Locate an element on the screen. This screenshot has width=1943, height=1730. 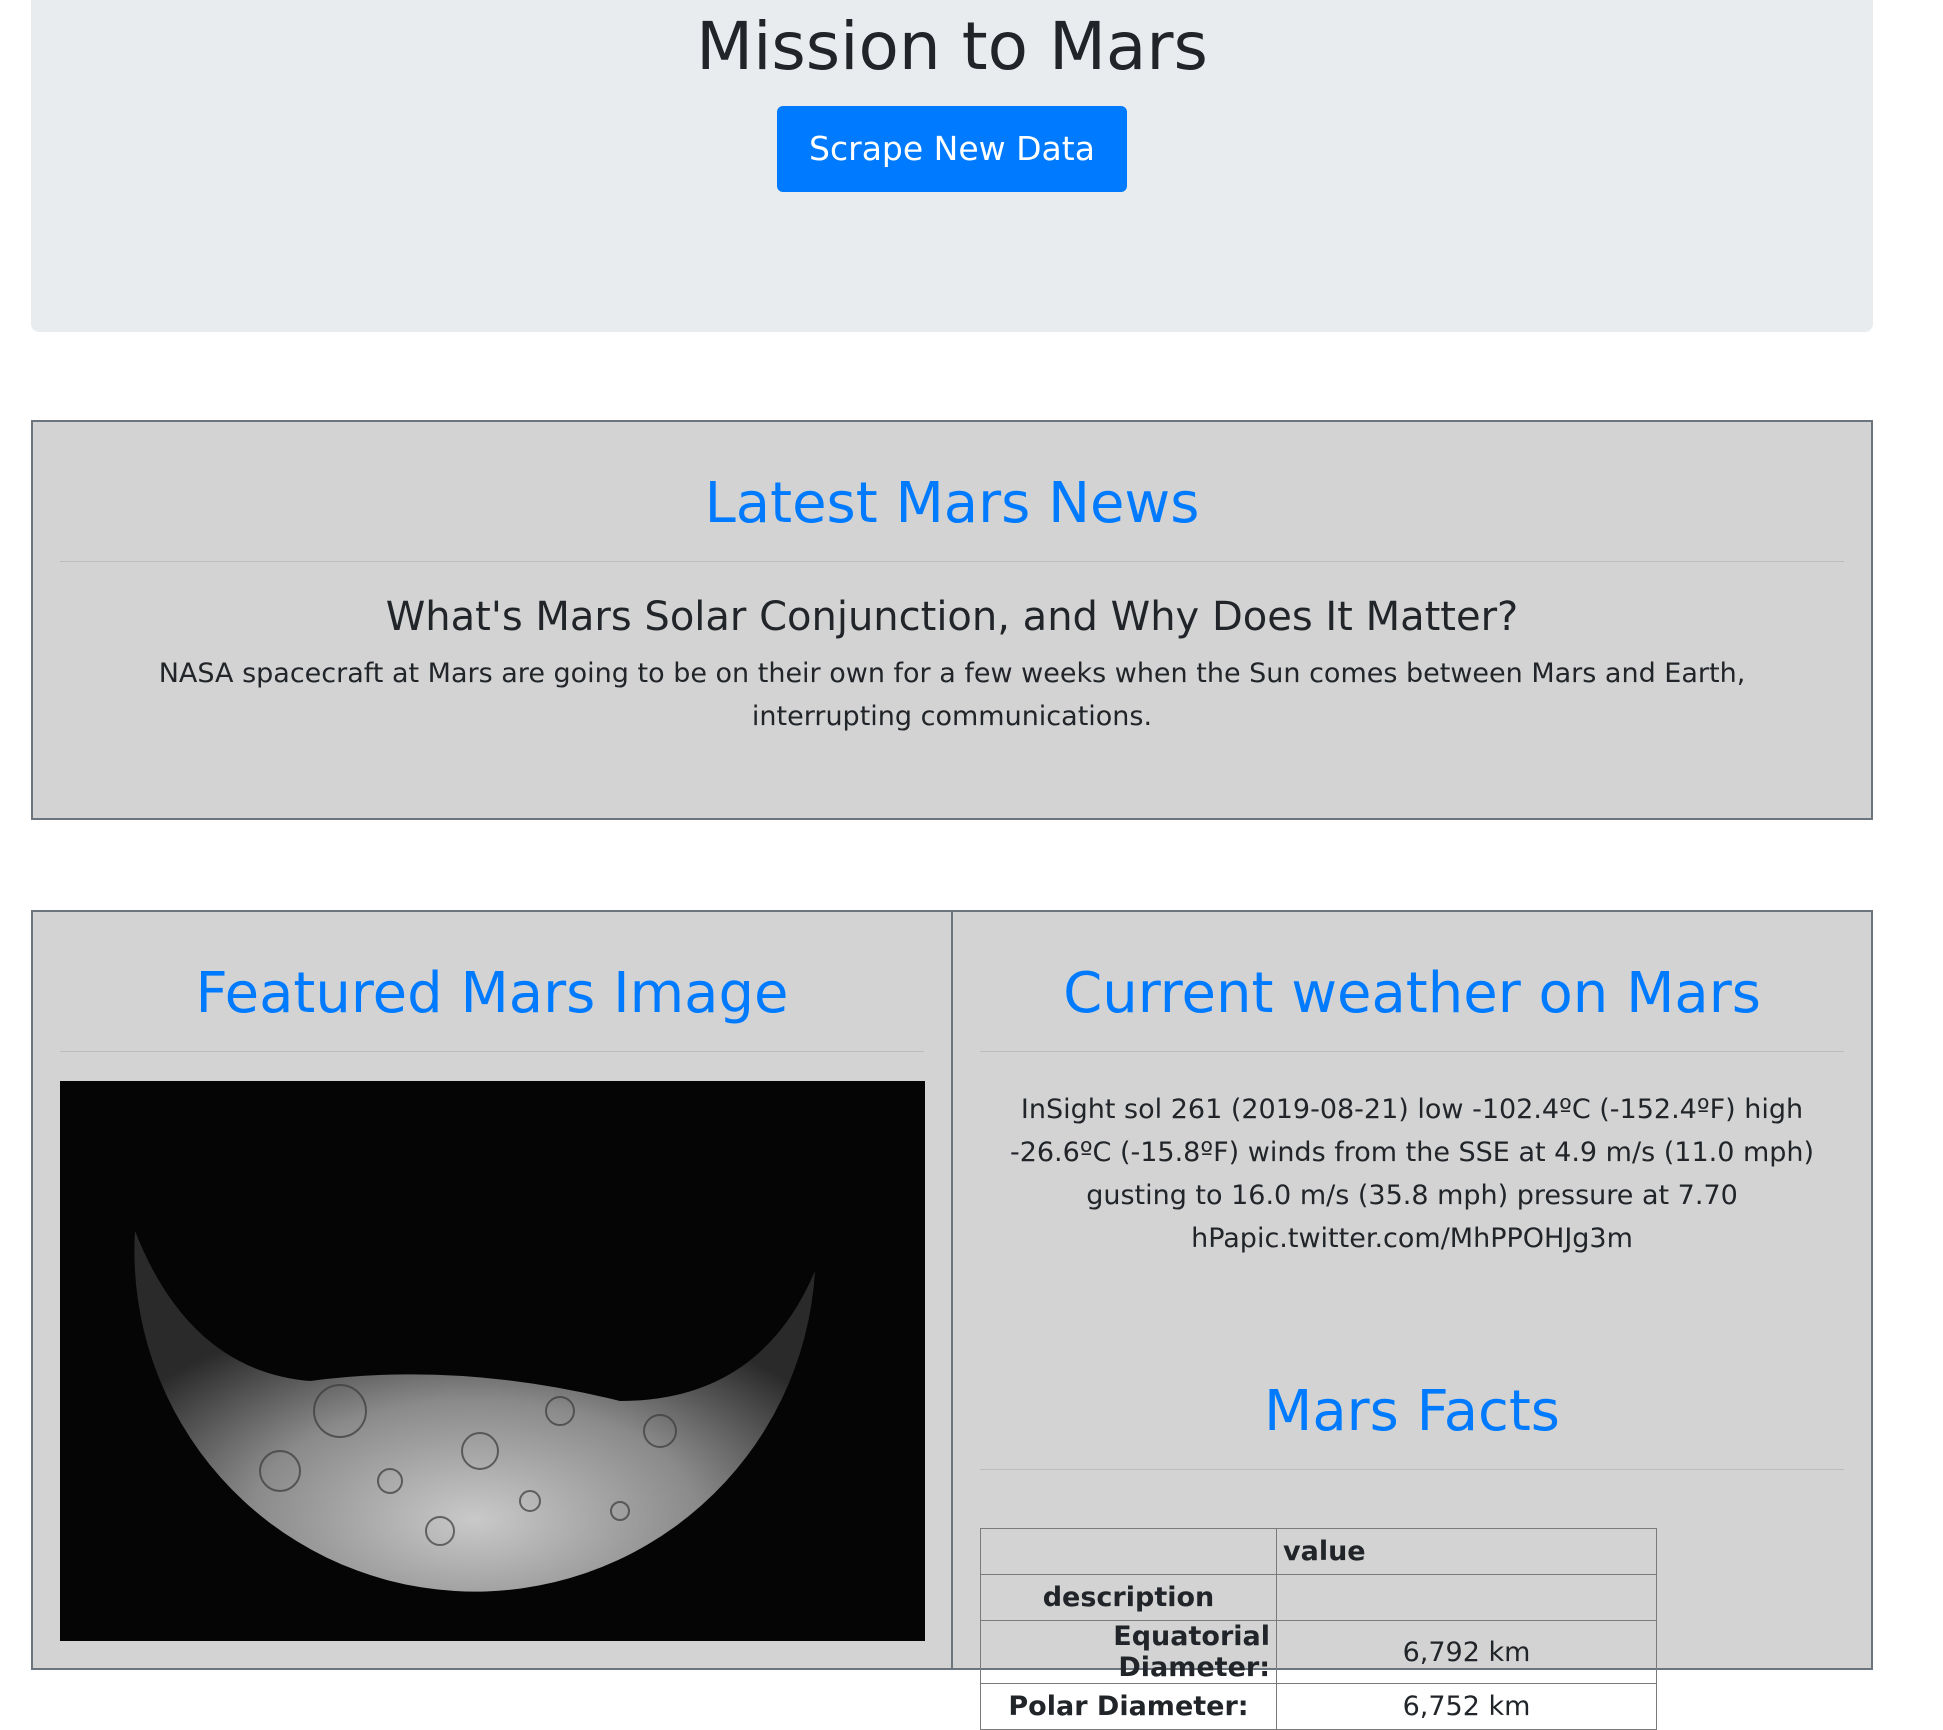
mars-facts-heading: Mars Facts is located at coordinates (1412, 1412).